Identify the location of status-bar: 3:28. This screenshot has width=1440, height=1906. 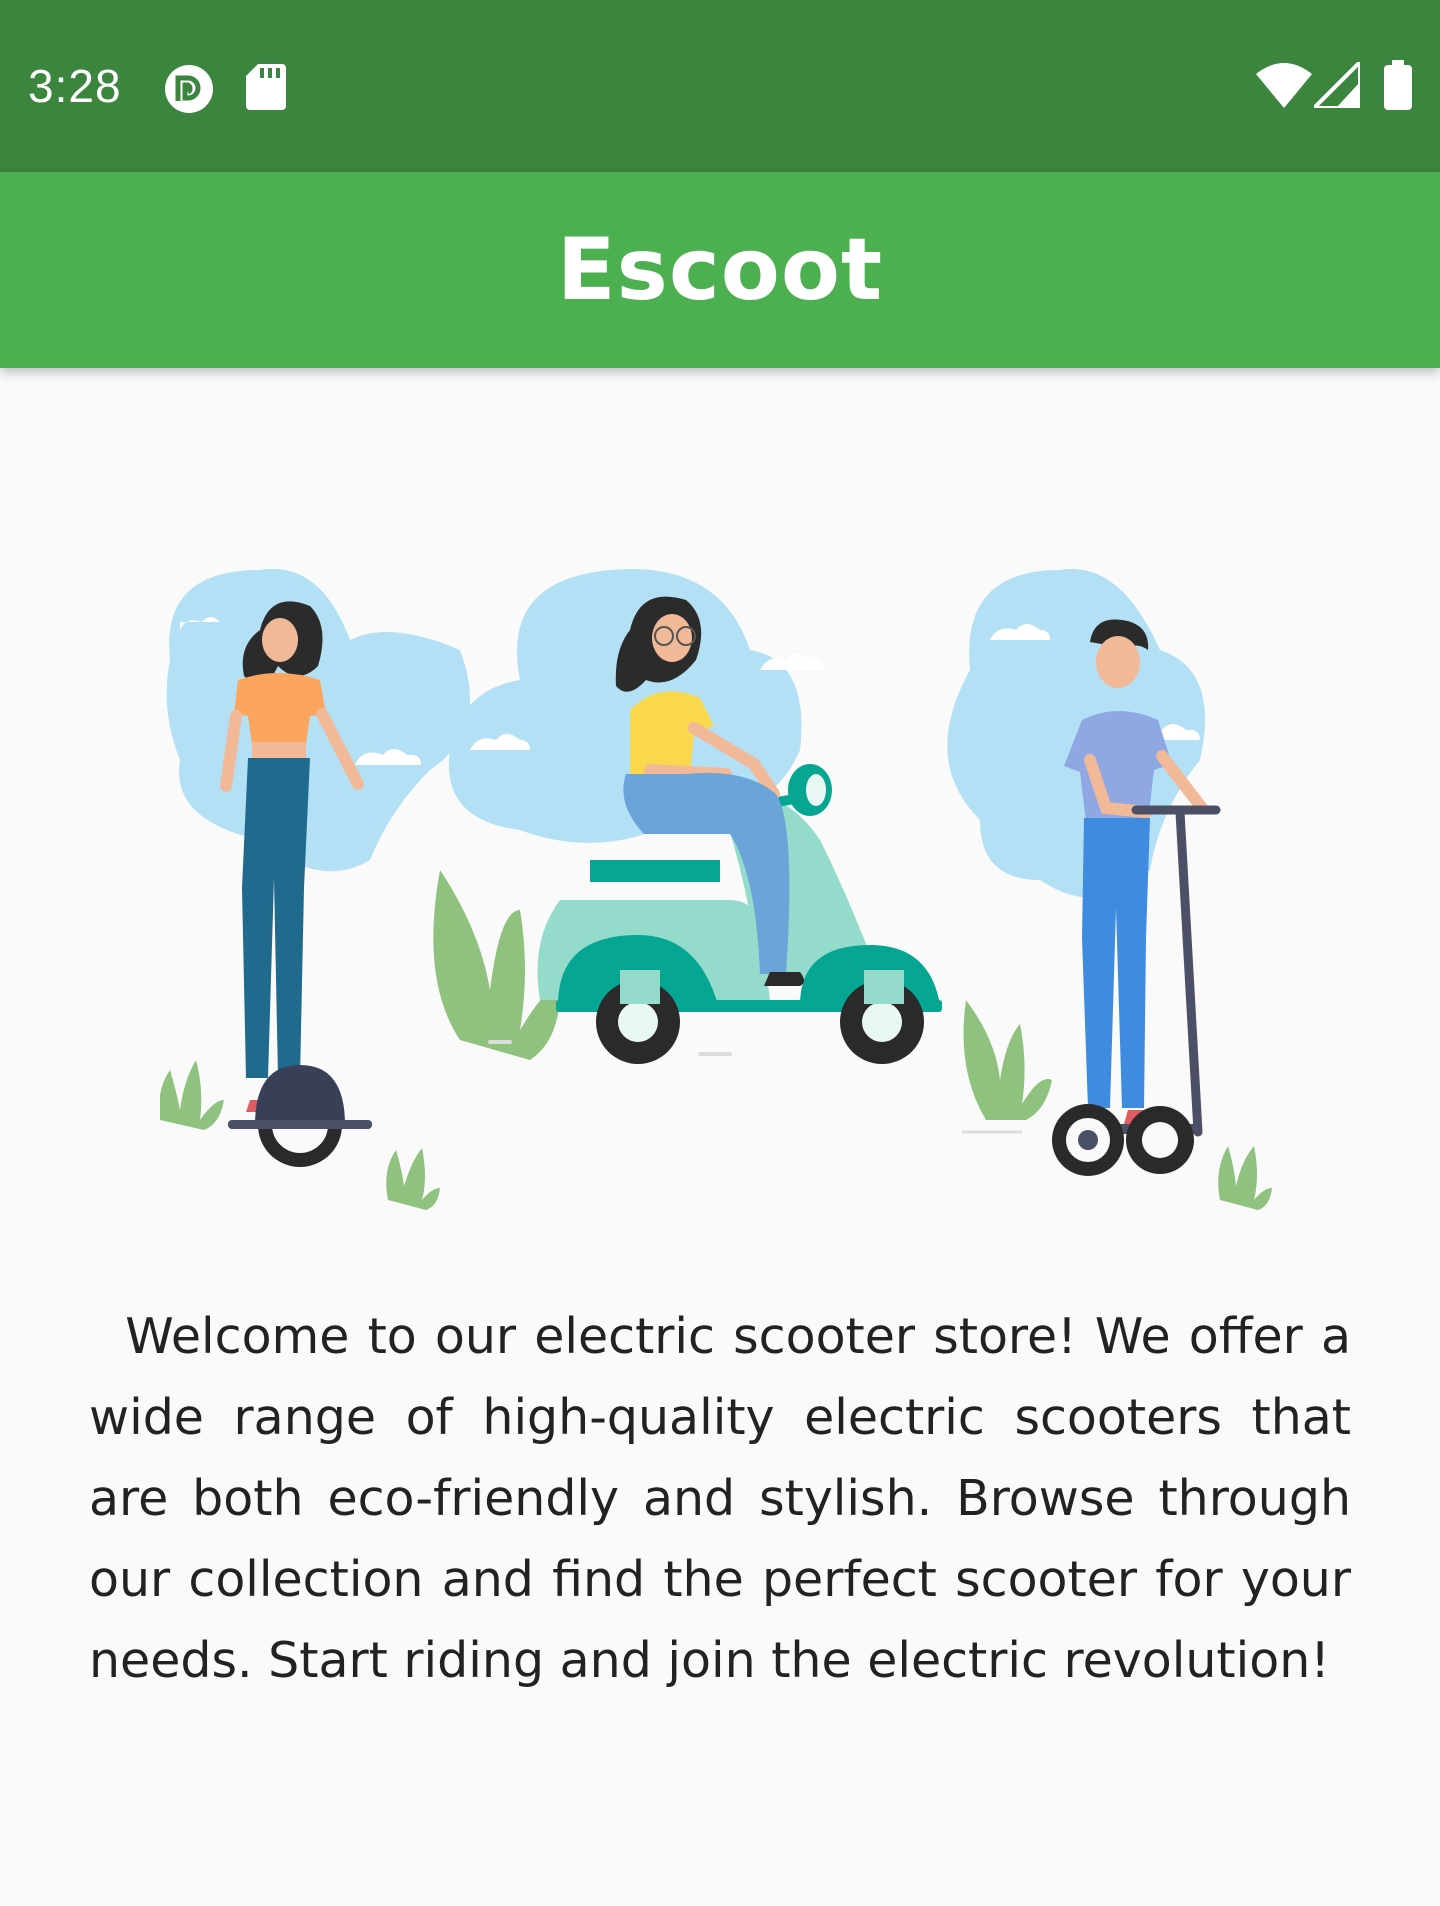
(720, 86).